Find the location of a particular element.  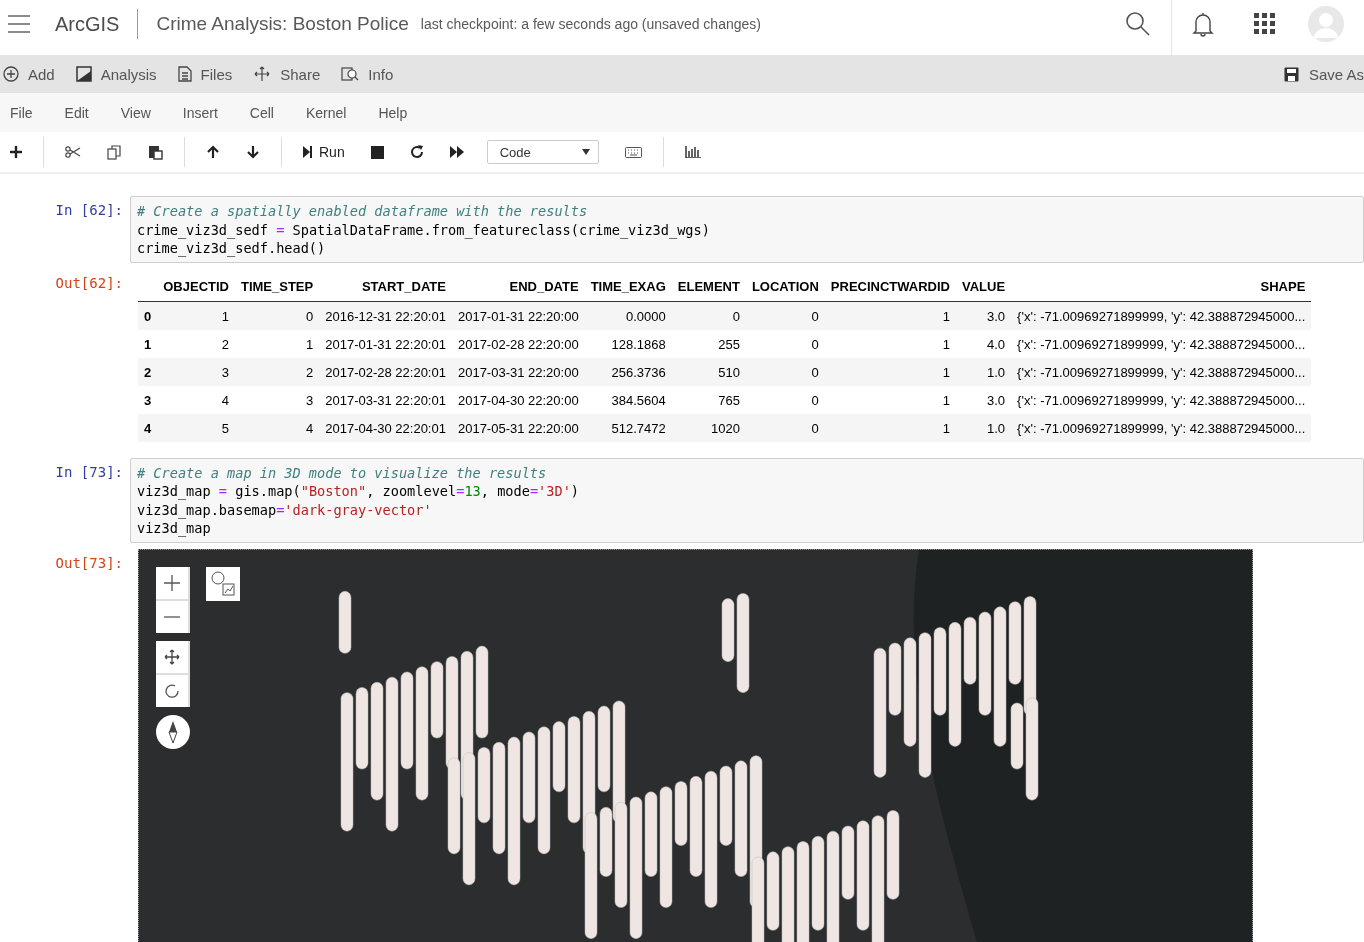

code-line: # Create a spatially enabled dataframe with the results is located at coordinates (363, 211).